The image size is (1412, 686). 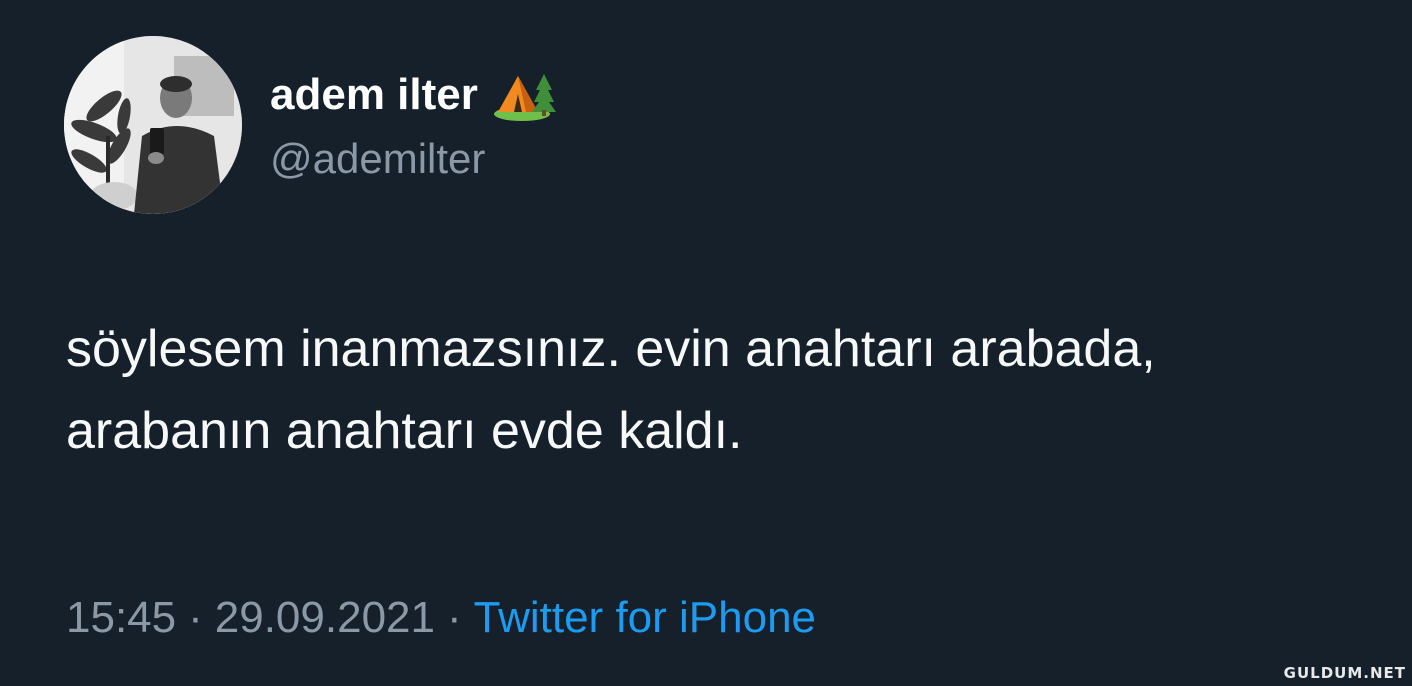 What do you see at coordinates (374, 94) in the screenshot?
I see `author-name-text: adem ilter` at bounding box center [374, 94].